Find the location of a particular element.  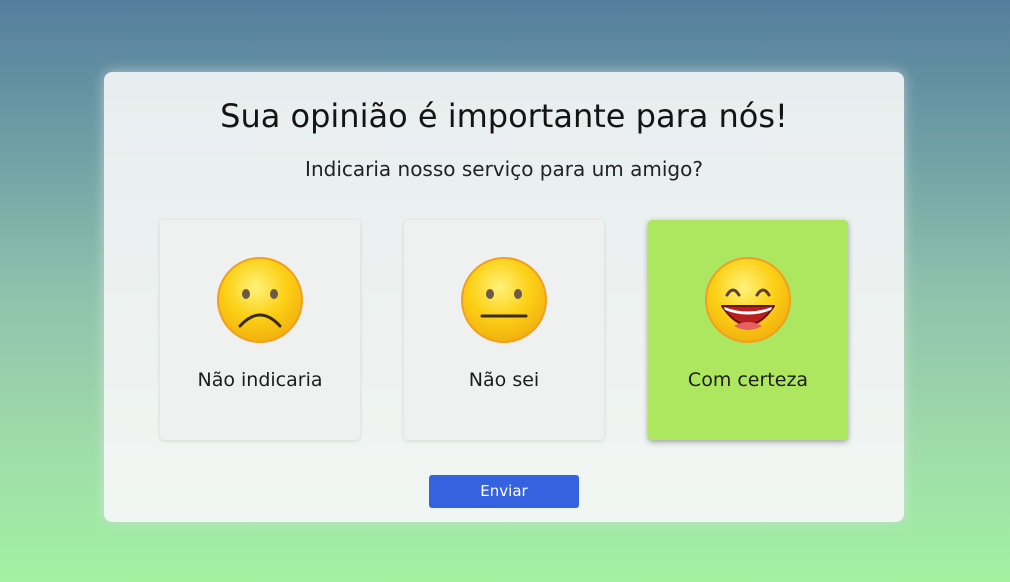

option-nao-indicaria: Não indicaria is located at coordinates (260, 330).